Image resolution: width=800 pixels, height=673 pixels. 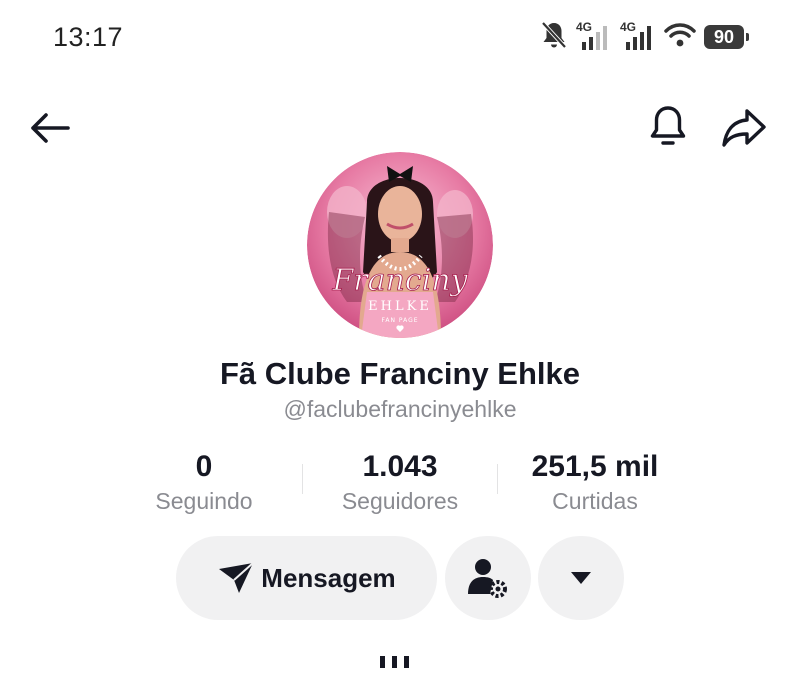 I want to click on profile-avatar: Franciny EHLKE FAN PAGE, so click(x=400, y=245).